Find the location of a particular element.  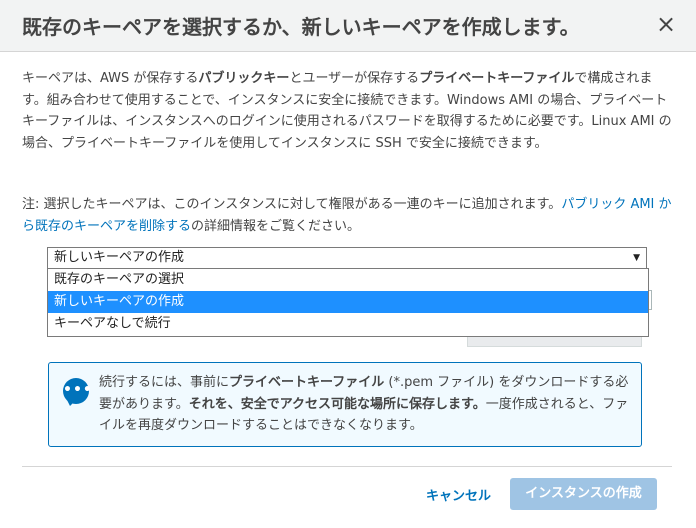

info-save-safely: それを、安全でアクセス可能な場所に保存します。 is located at coordinates (337, 404).